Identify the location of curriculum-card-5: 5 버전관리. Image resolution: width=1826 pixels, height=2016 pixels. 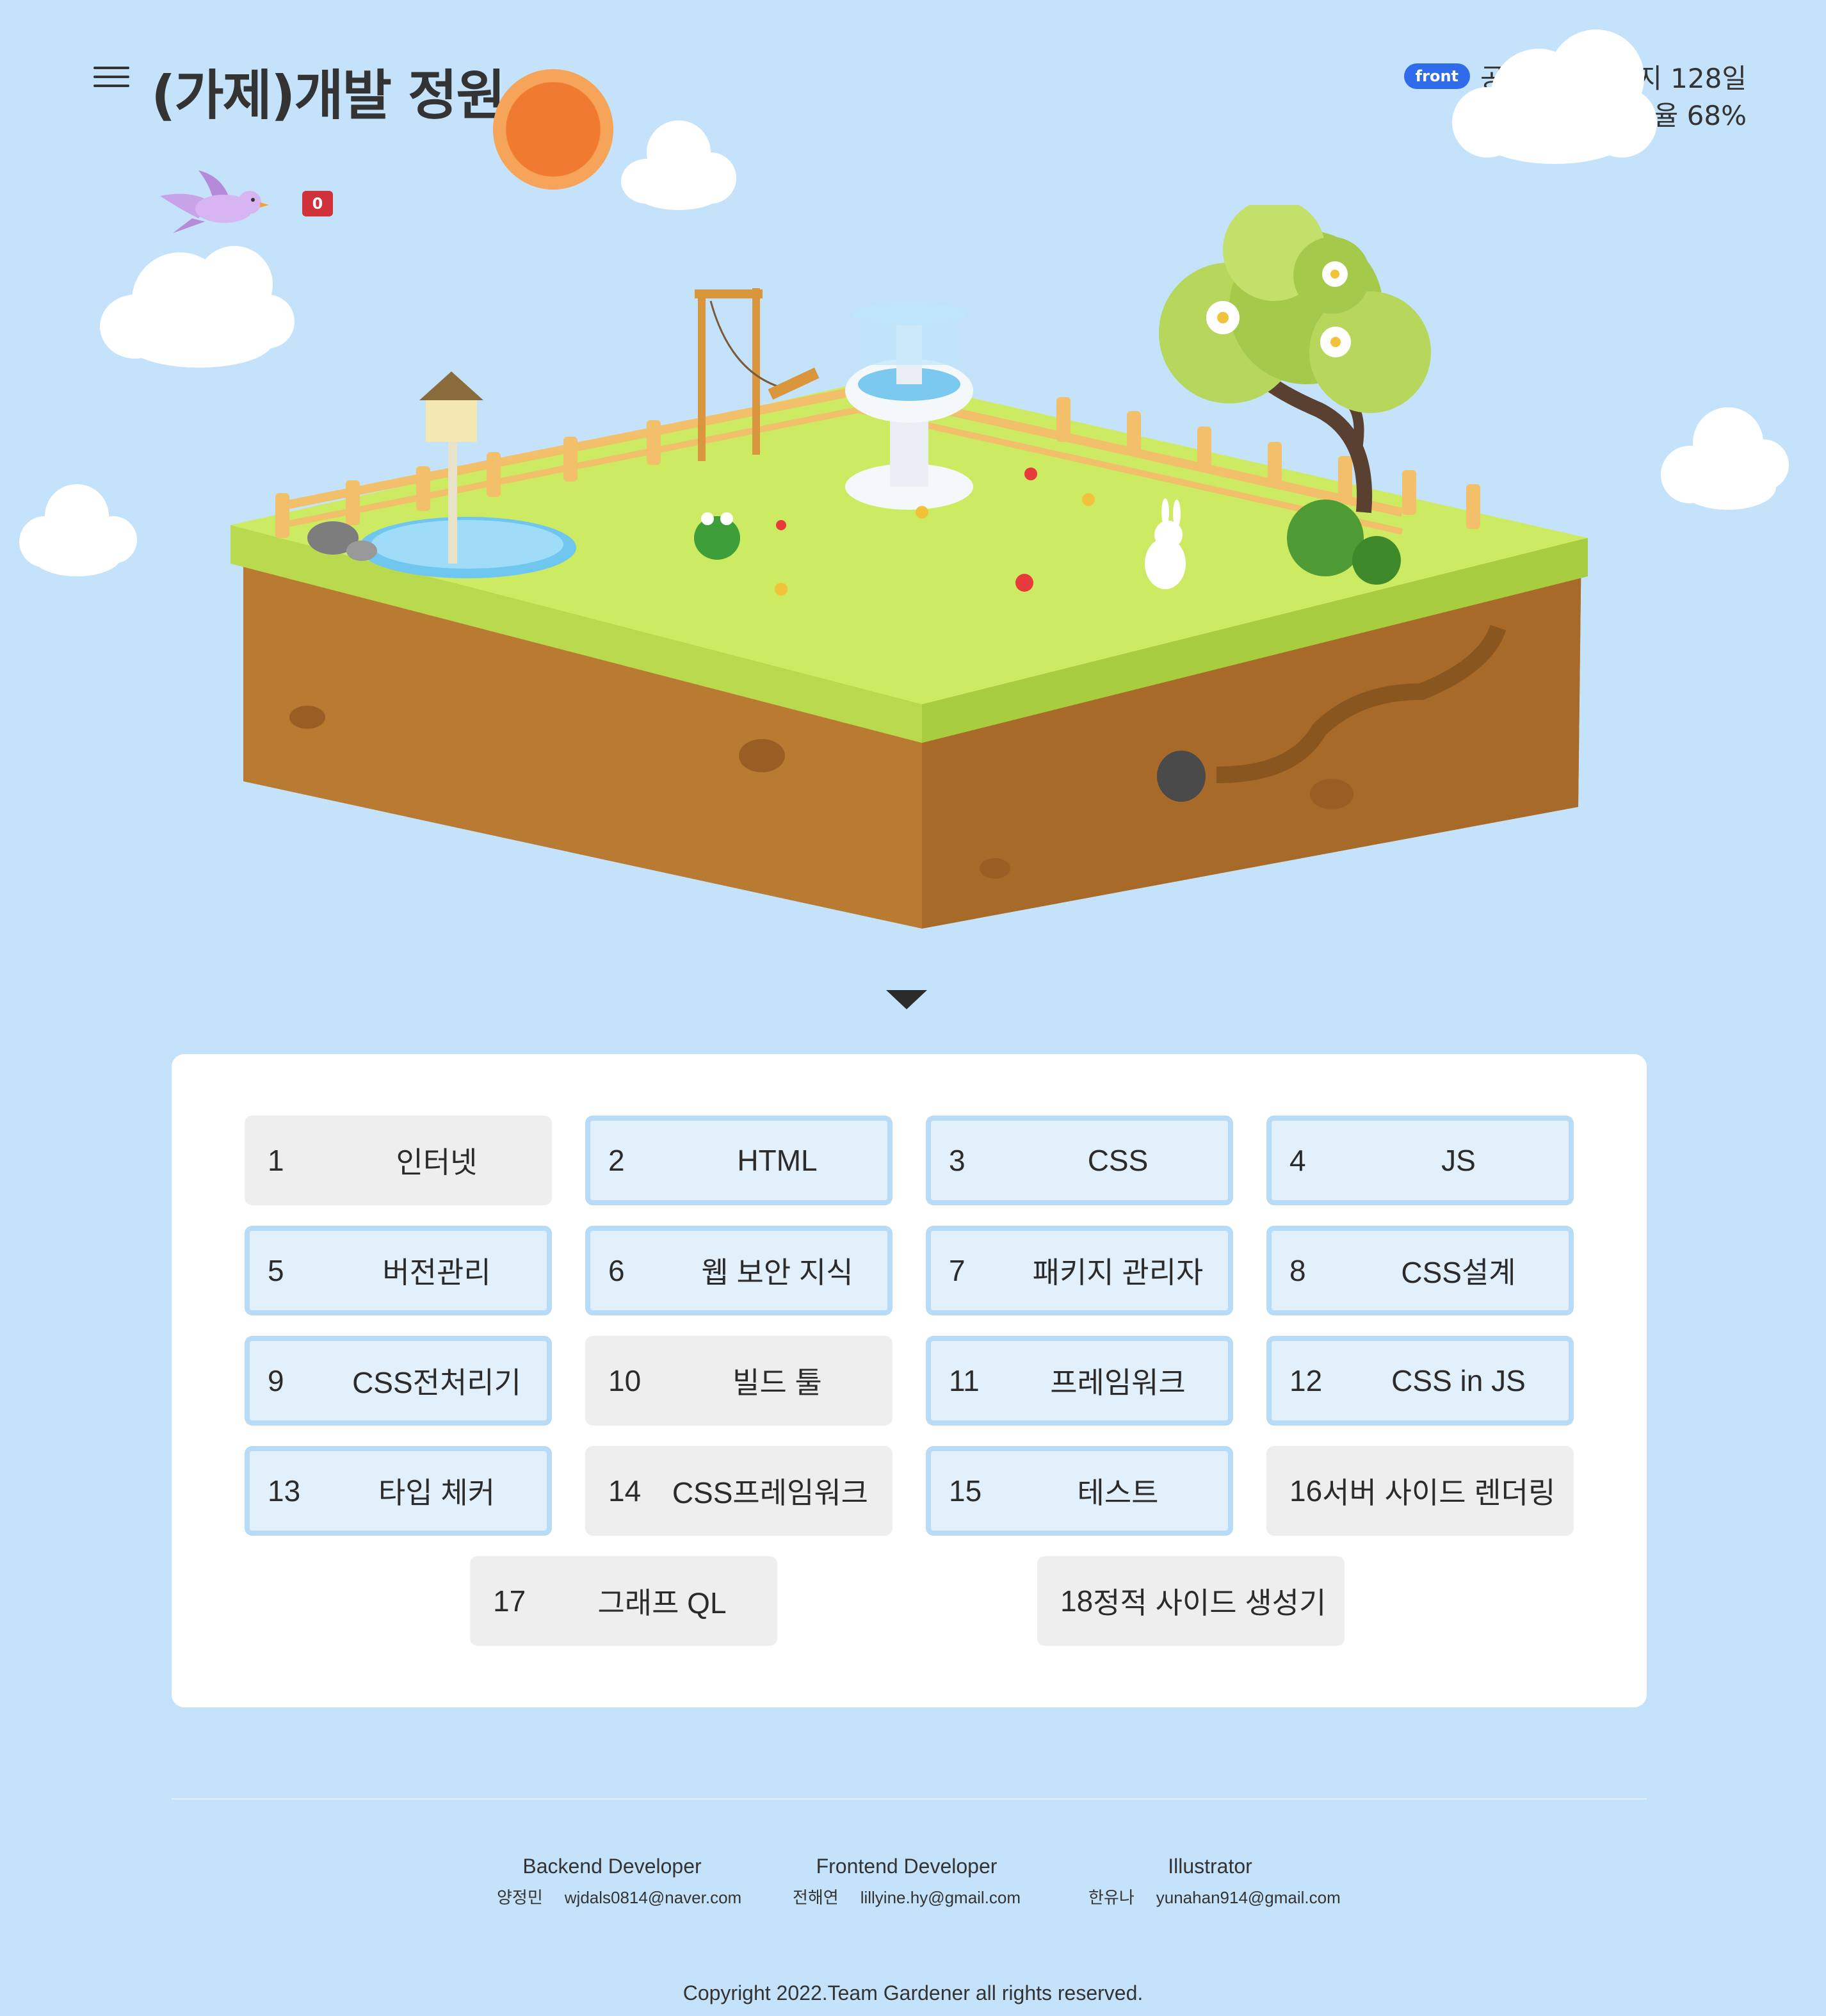
(399, 1270).